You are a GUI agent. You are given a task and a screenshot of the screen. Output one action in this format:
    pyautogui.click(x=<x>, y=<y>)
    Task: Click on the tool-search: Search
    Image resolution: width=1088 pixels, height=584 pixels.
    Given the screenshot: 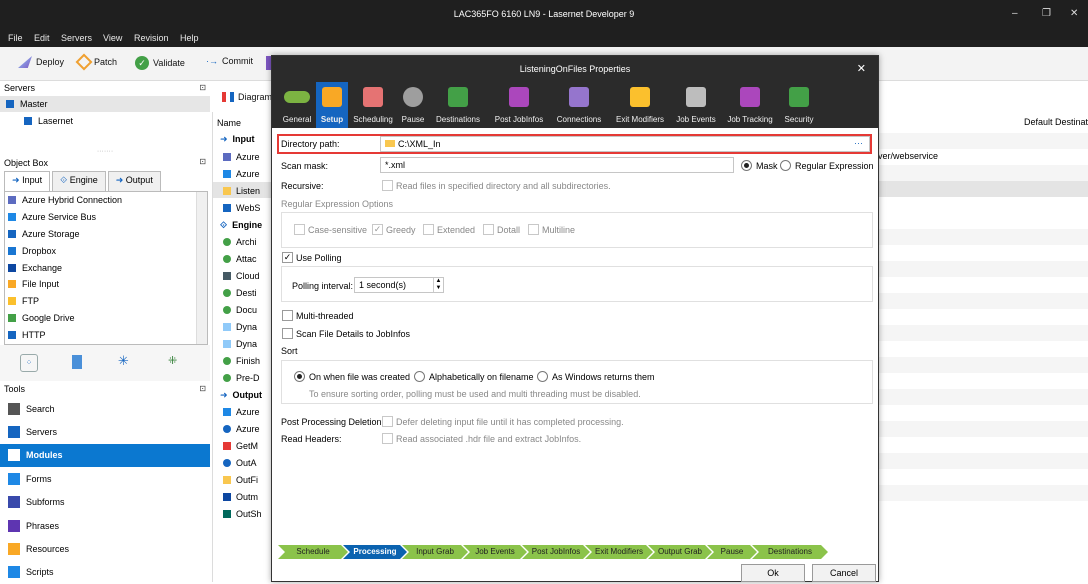 What is the action you would take?
    pyautogui.click(x=105, y=408)
    